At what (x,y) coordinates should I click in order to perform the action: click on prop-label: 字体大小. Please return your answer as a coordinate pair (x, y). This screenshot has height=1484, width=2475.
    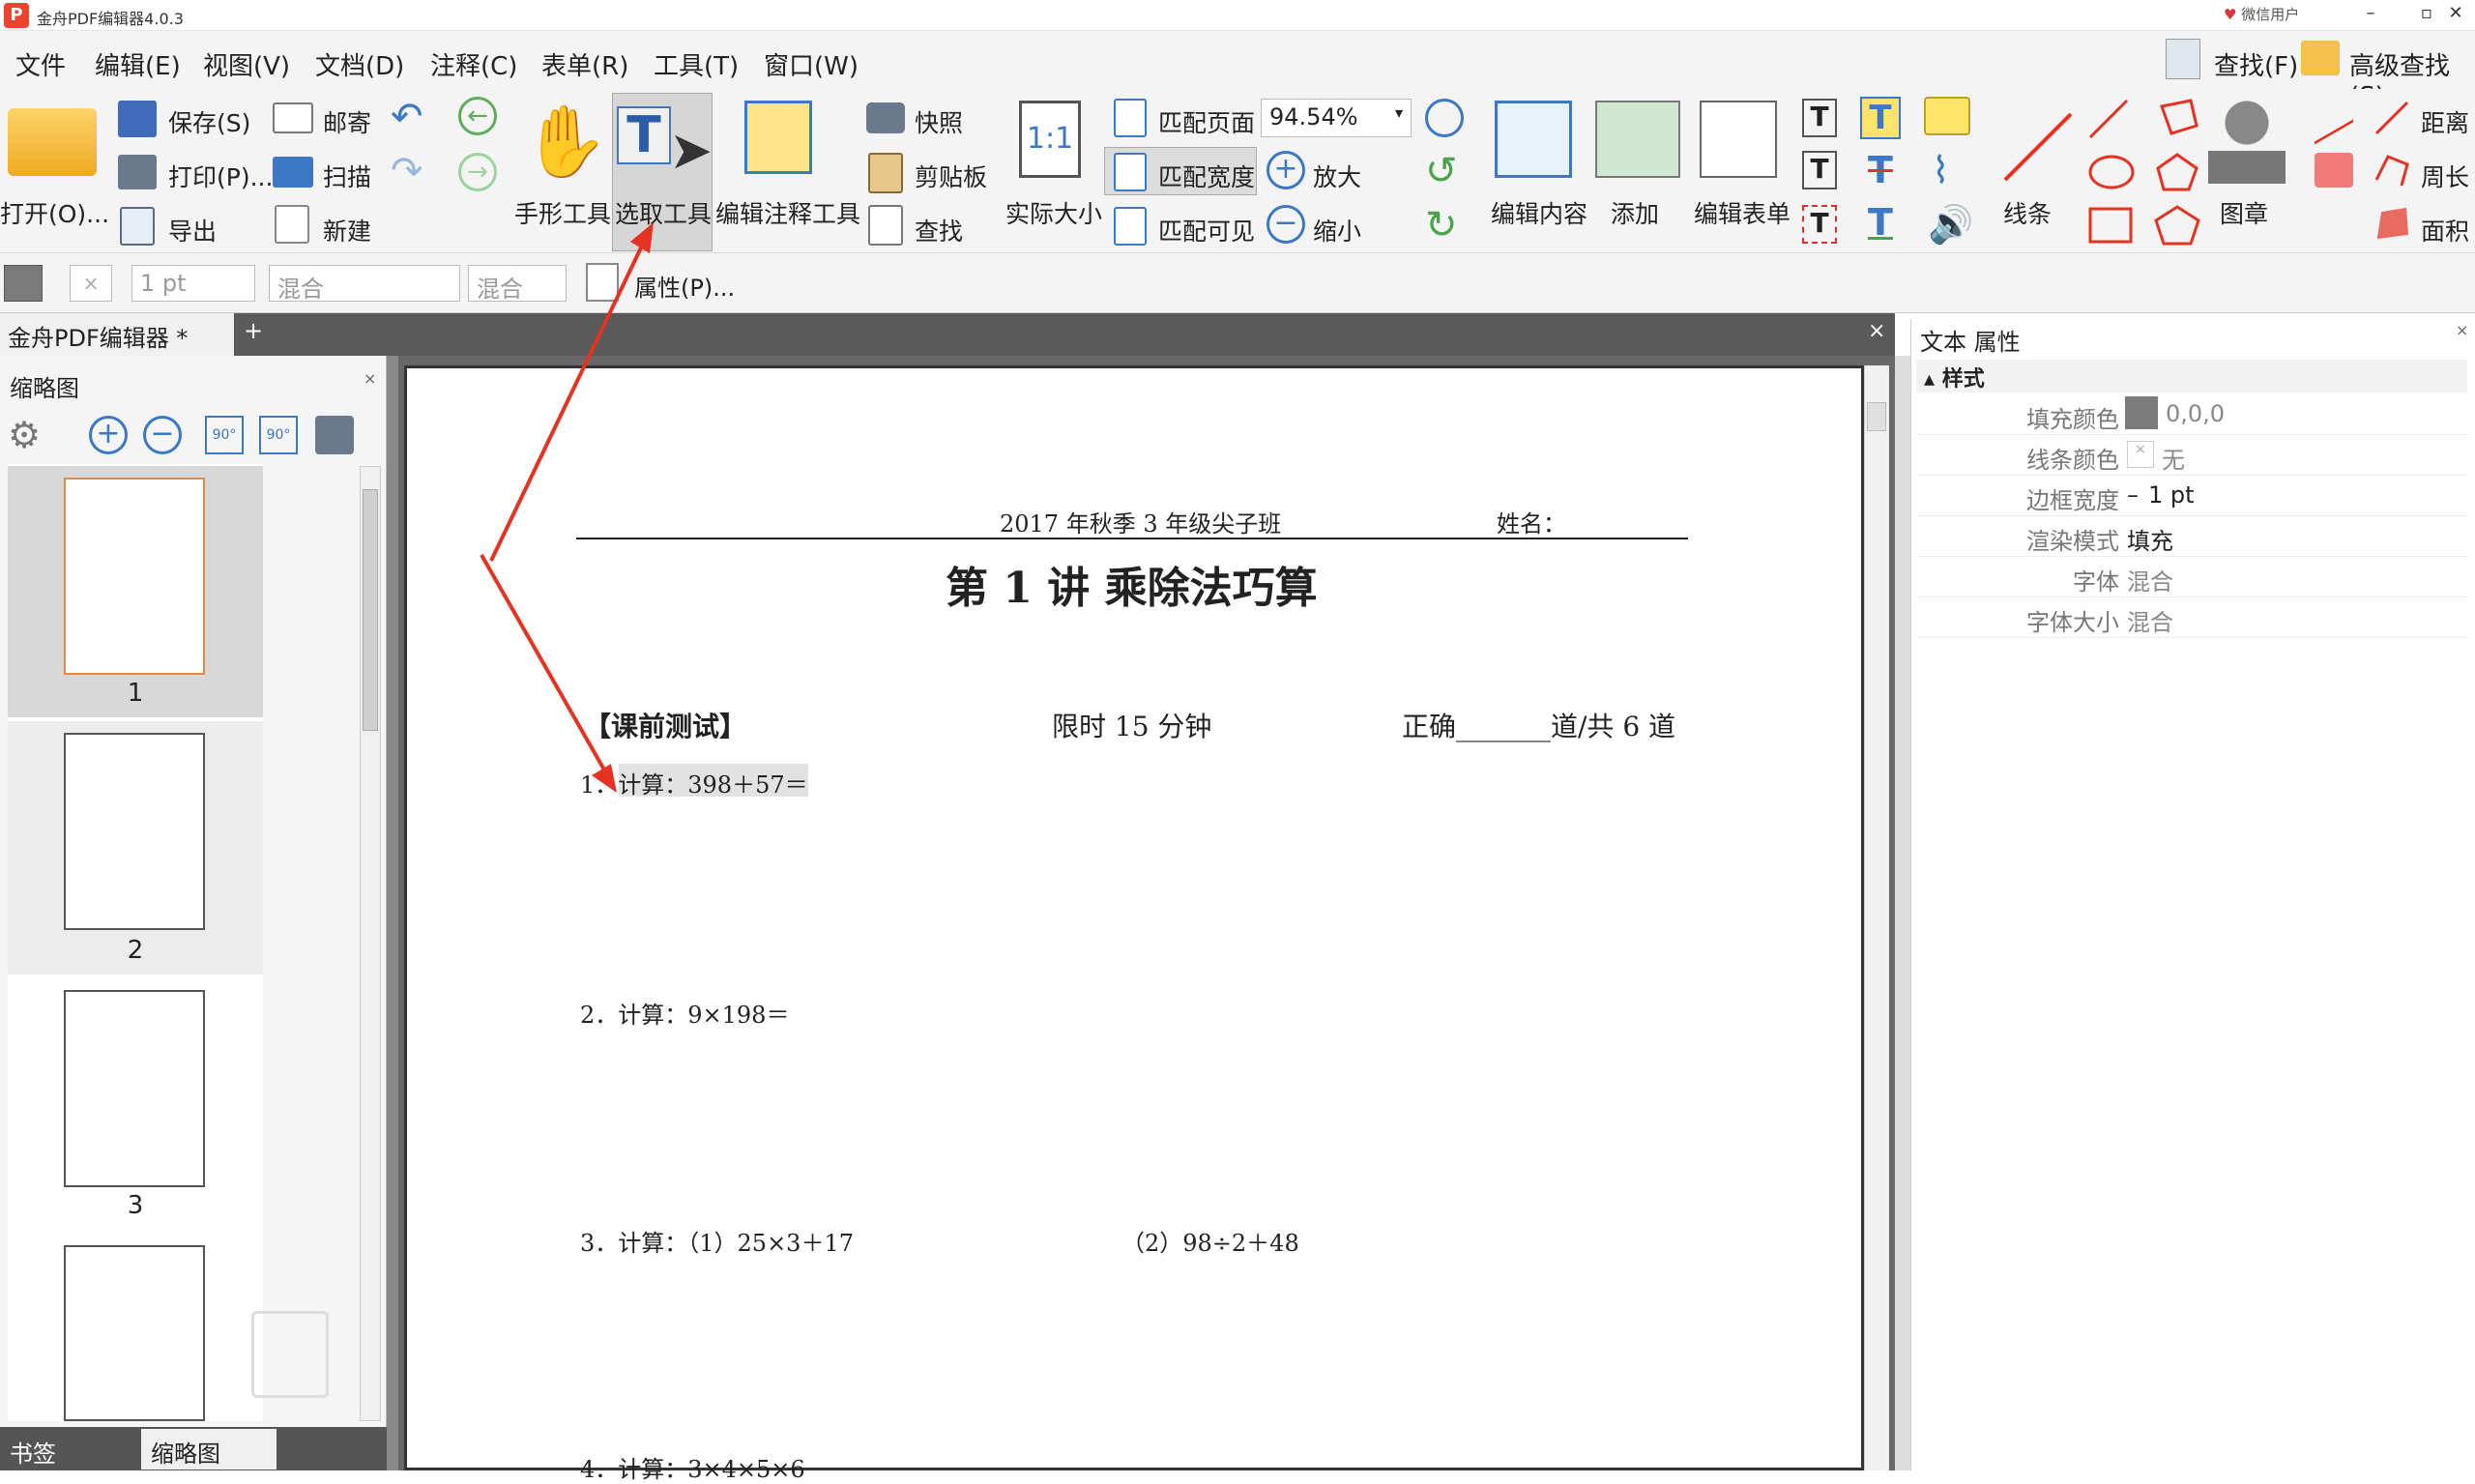
    Looking at the image, I should click on (2072, 622).